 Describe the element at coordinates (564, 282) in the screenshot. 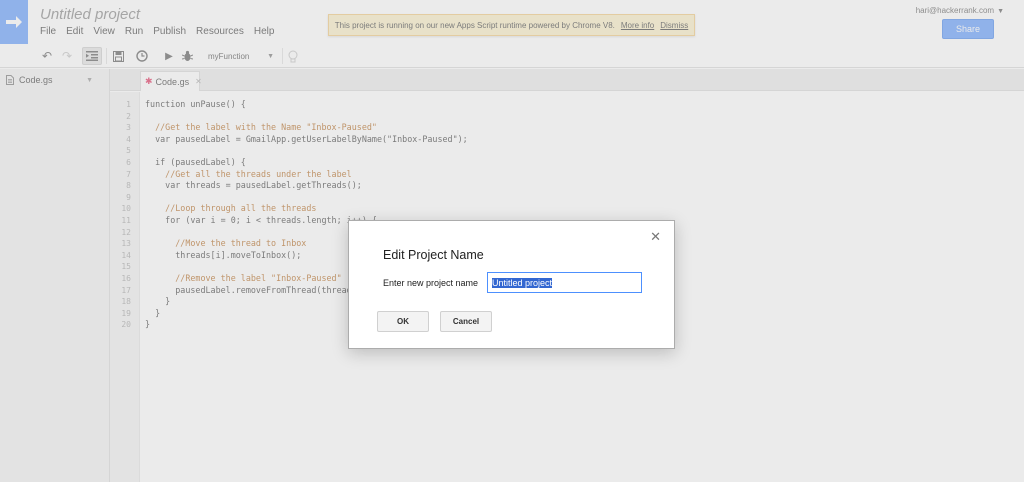

I see `project-name-input` at that location.